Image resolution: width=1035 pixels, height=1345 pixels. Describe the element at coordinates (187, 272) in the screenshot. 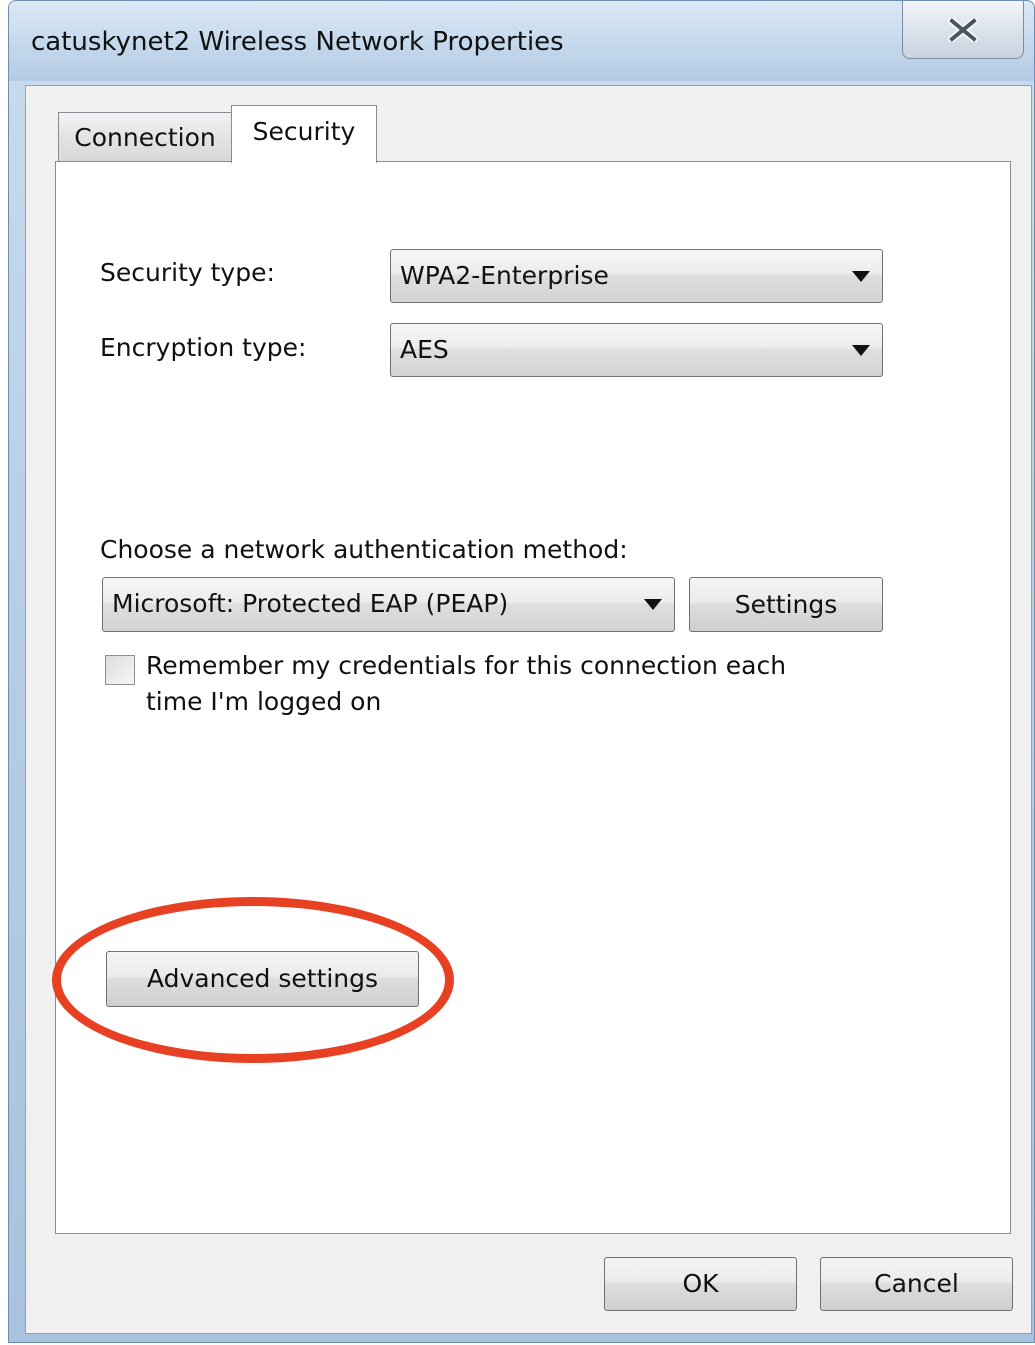

I see `security-type-label: Security type:` at that location.